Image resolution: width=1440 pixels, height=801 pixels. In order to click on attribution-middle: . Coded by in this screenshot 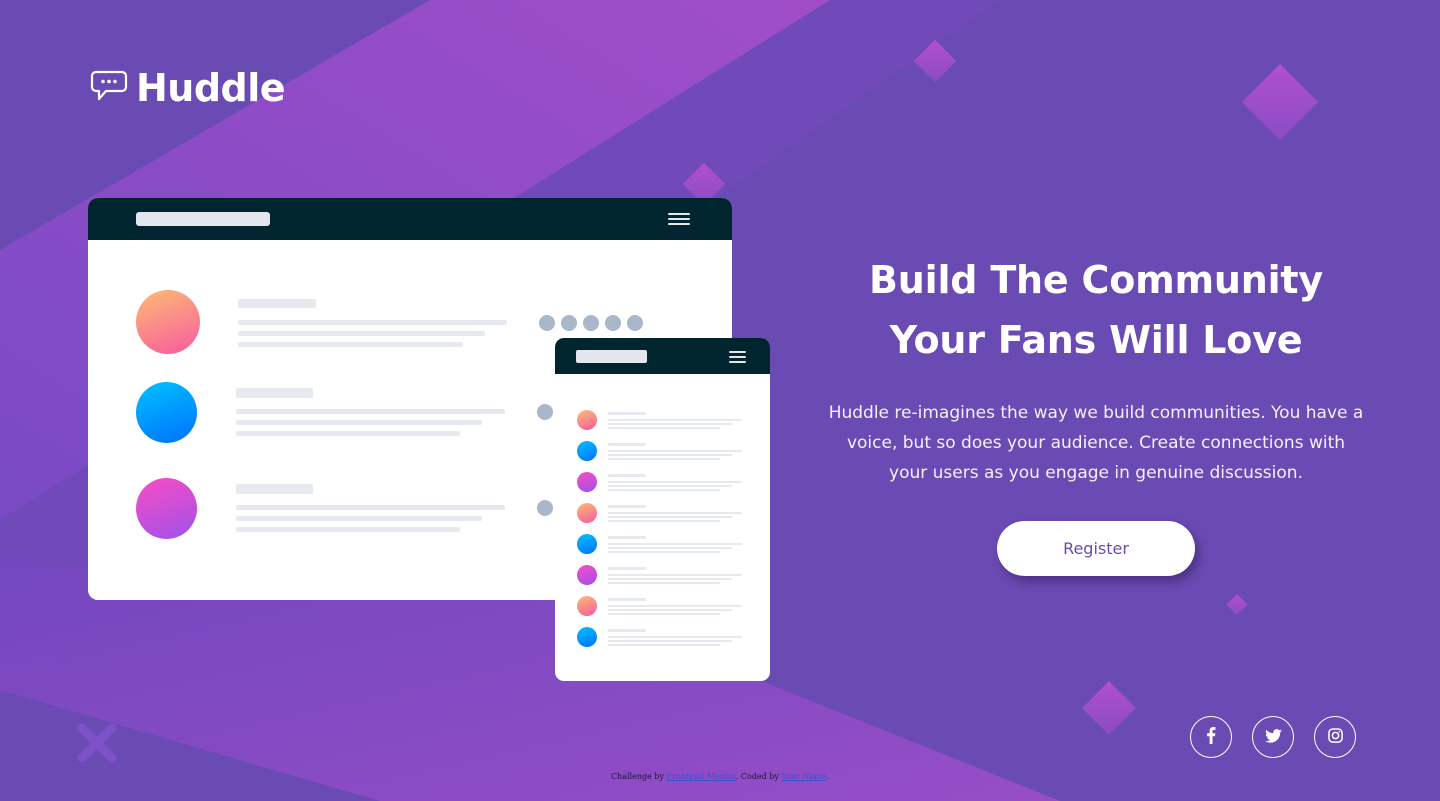, I will do `click(758, 776)`.